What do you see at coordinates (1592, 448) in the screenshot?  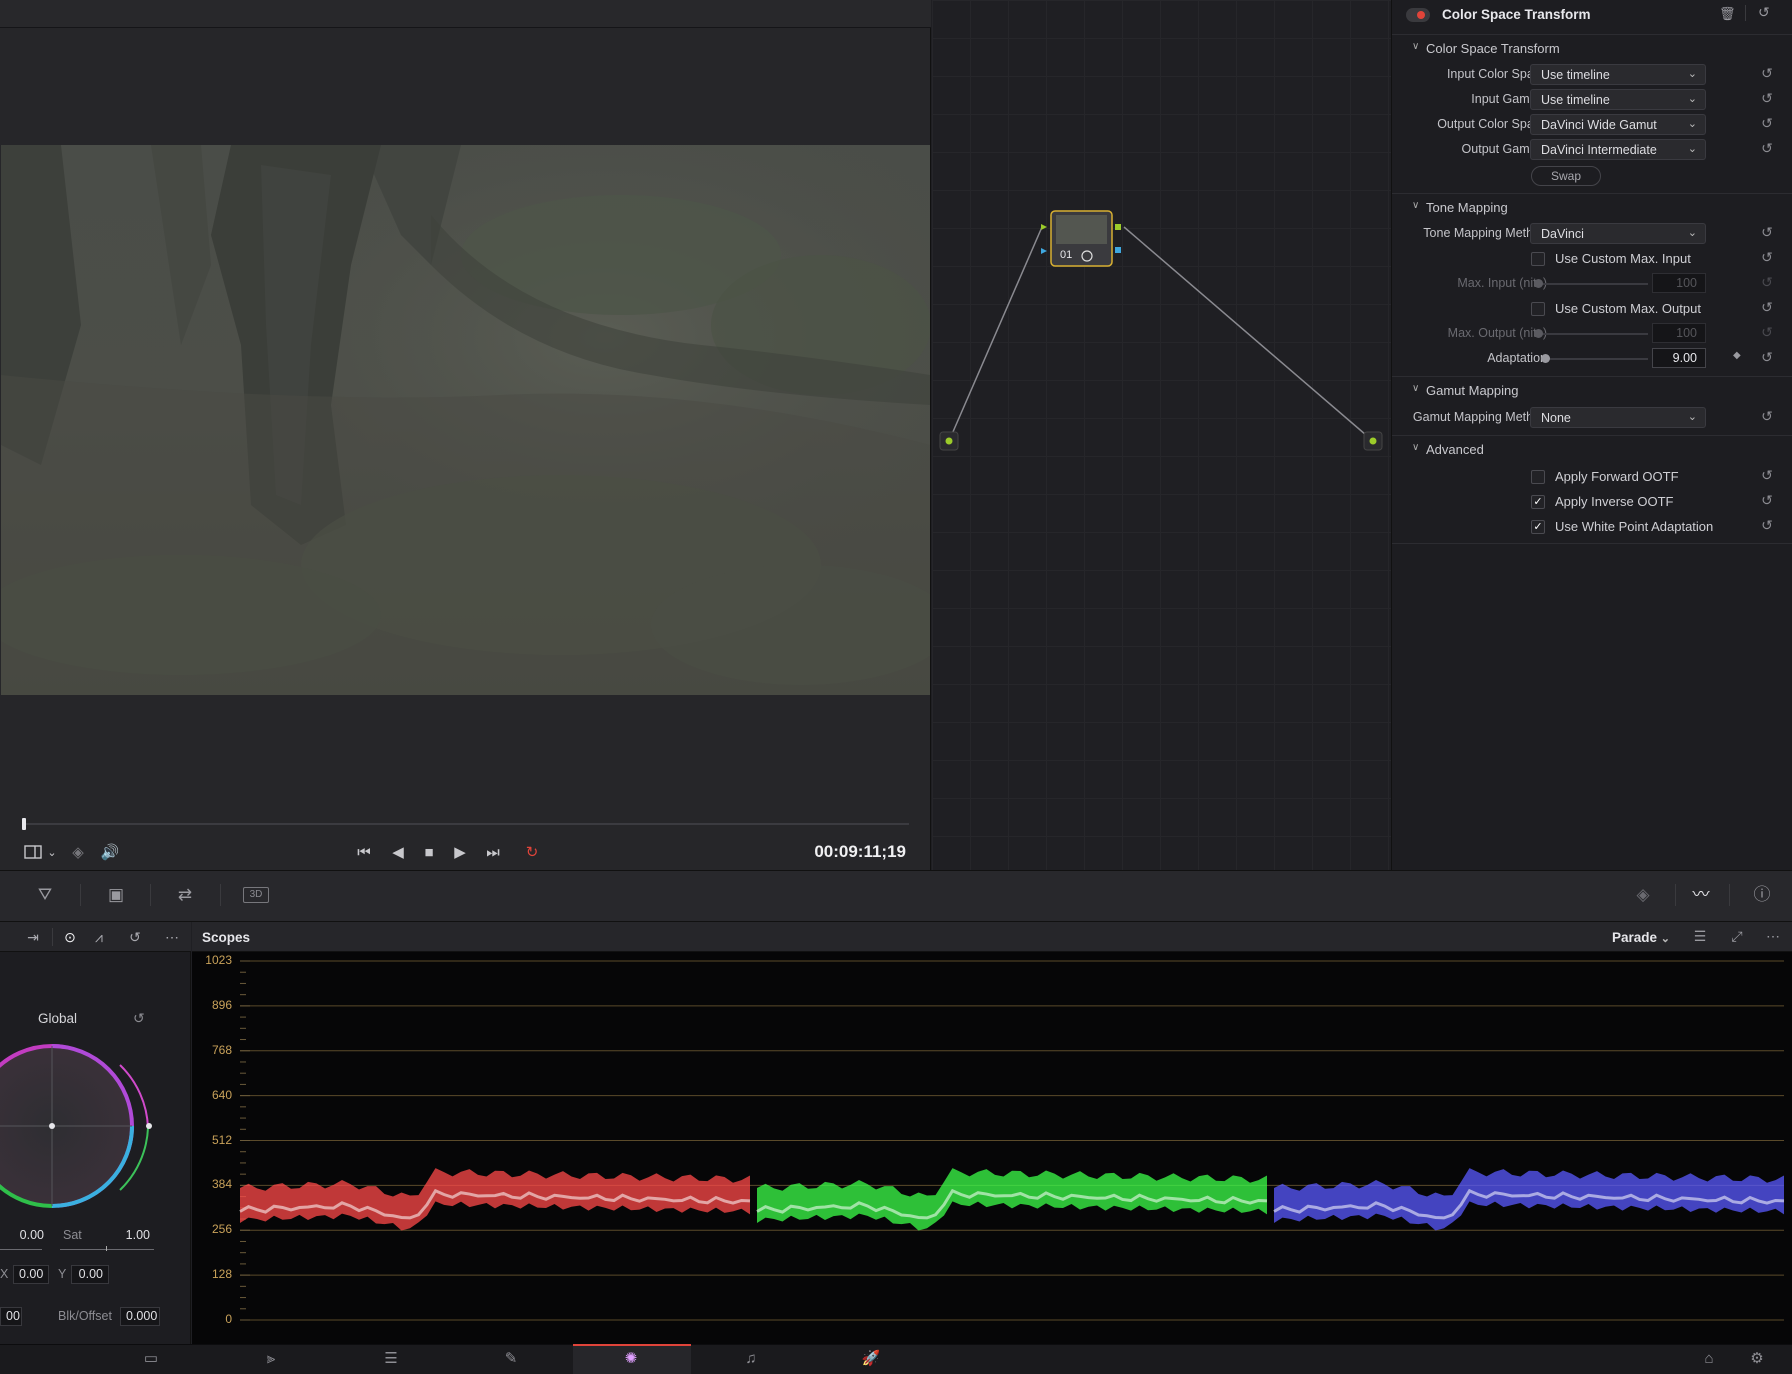 I see `section-advanced: ∨ Advanced` at bounding box center [1592, 448].